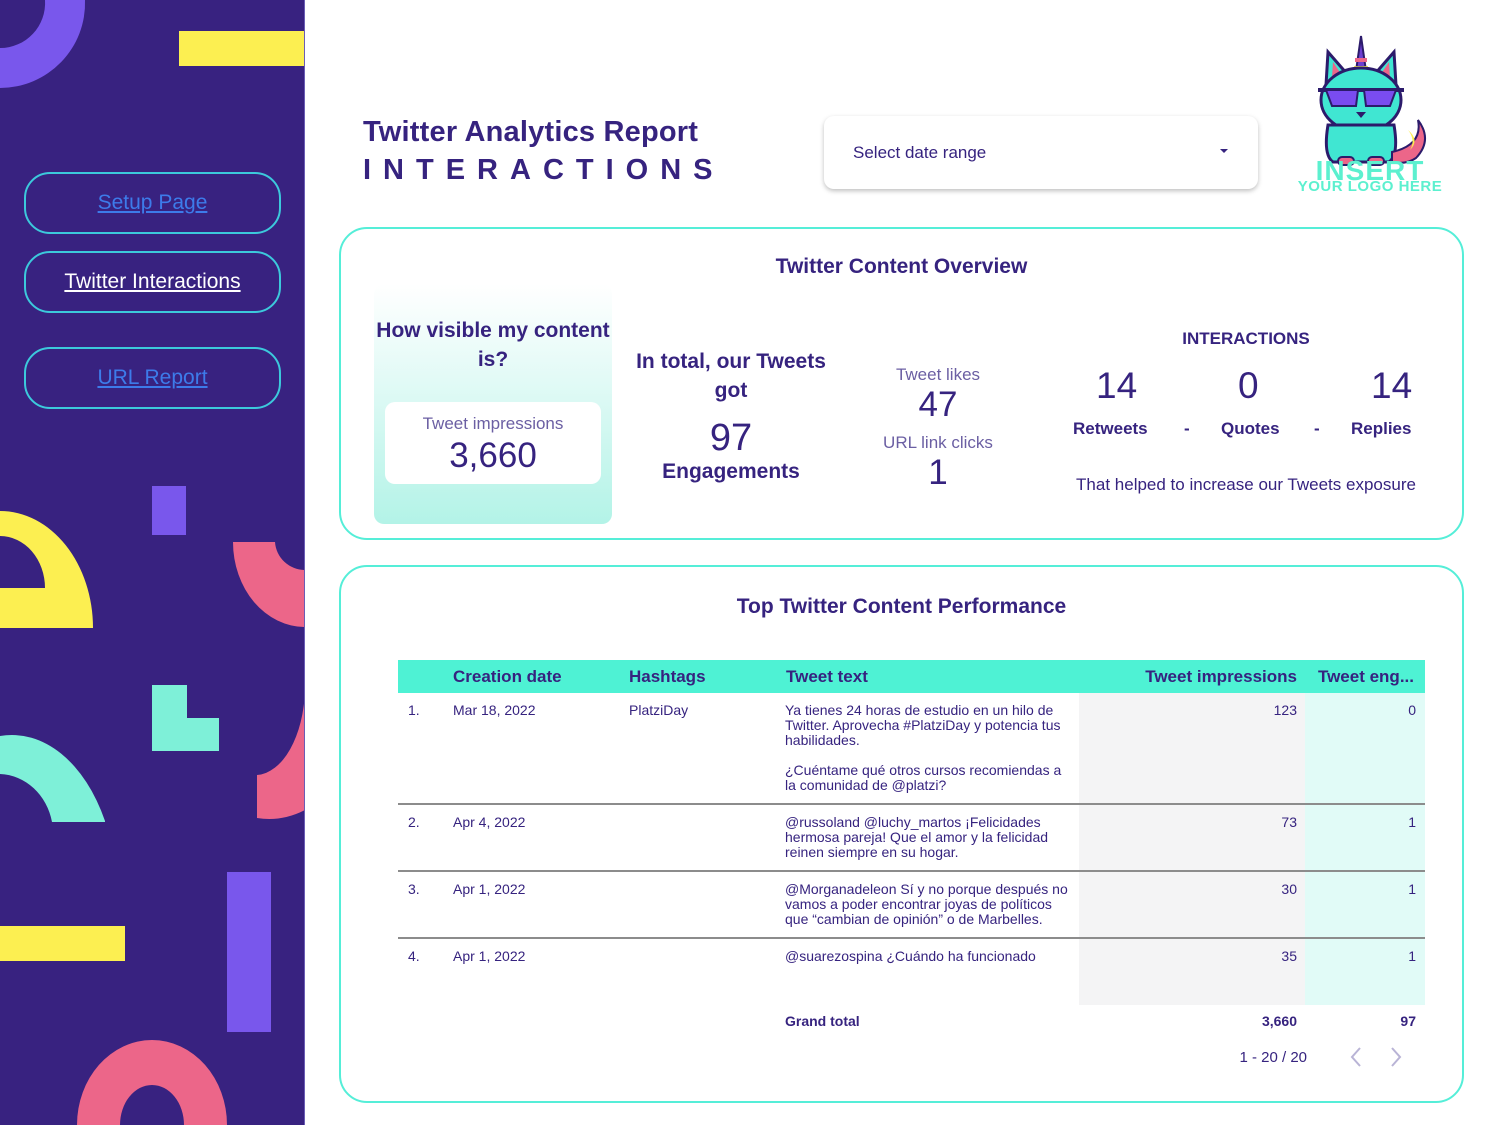 The height and width of the screenshot is (1125, 1500). I want to click on purple-arc-shape, so click(43, 44).